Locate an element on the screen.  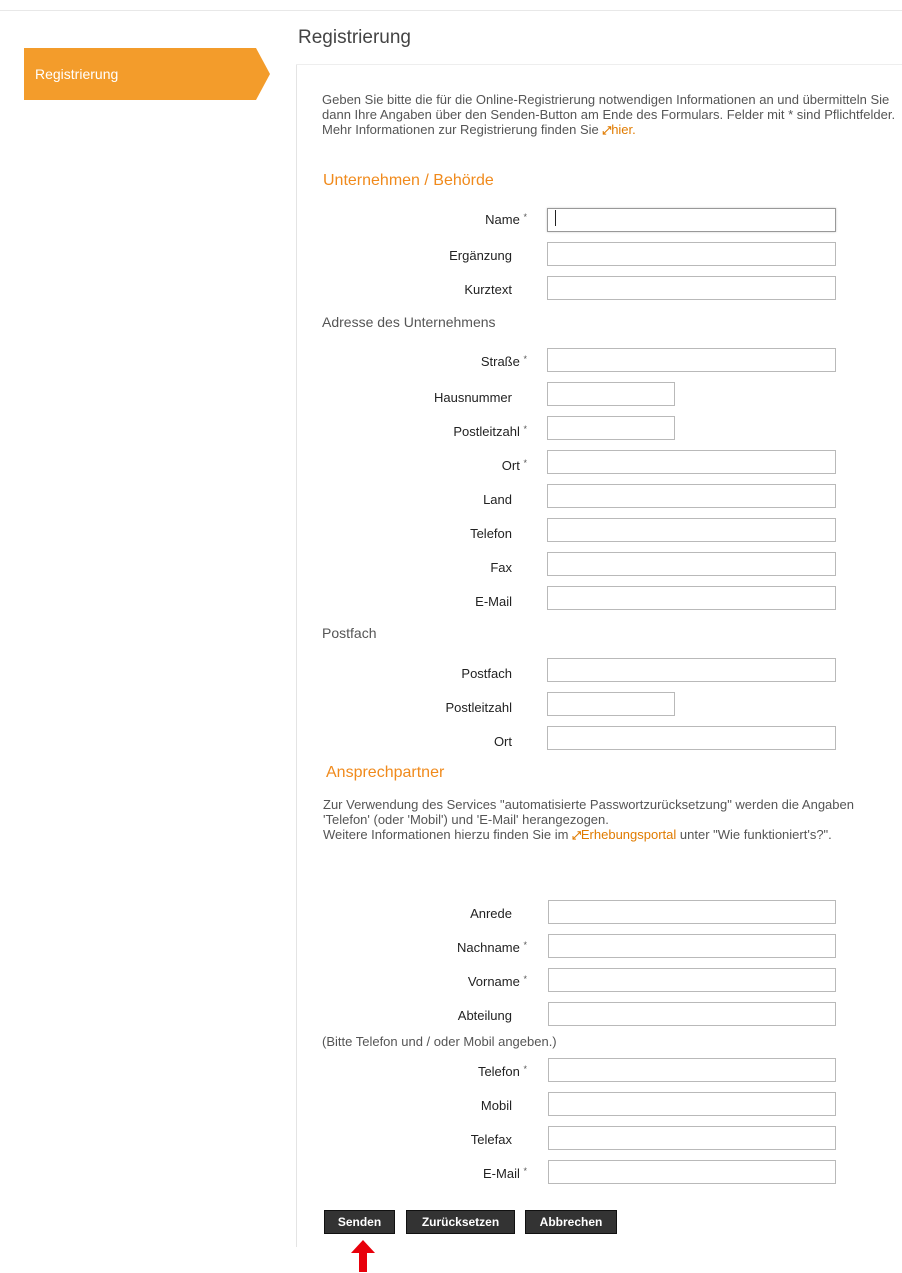
address-email-input is located at coordinates (691, 598).